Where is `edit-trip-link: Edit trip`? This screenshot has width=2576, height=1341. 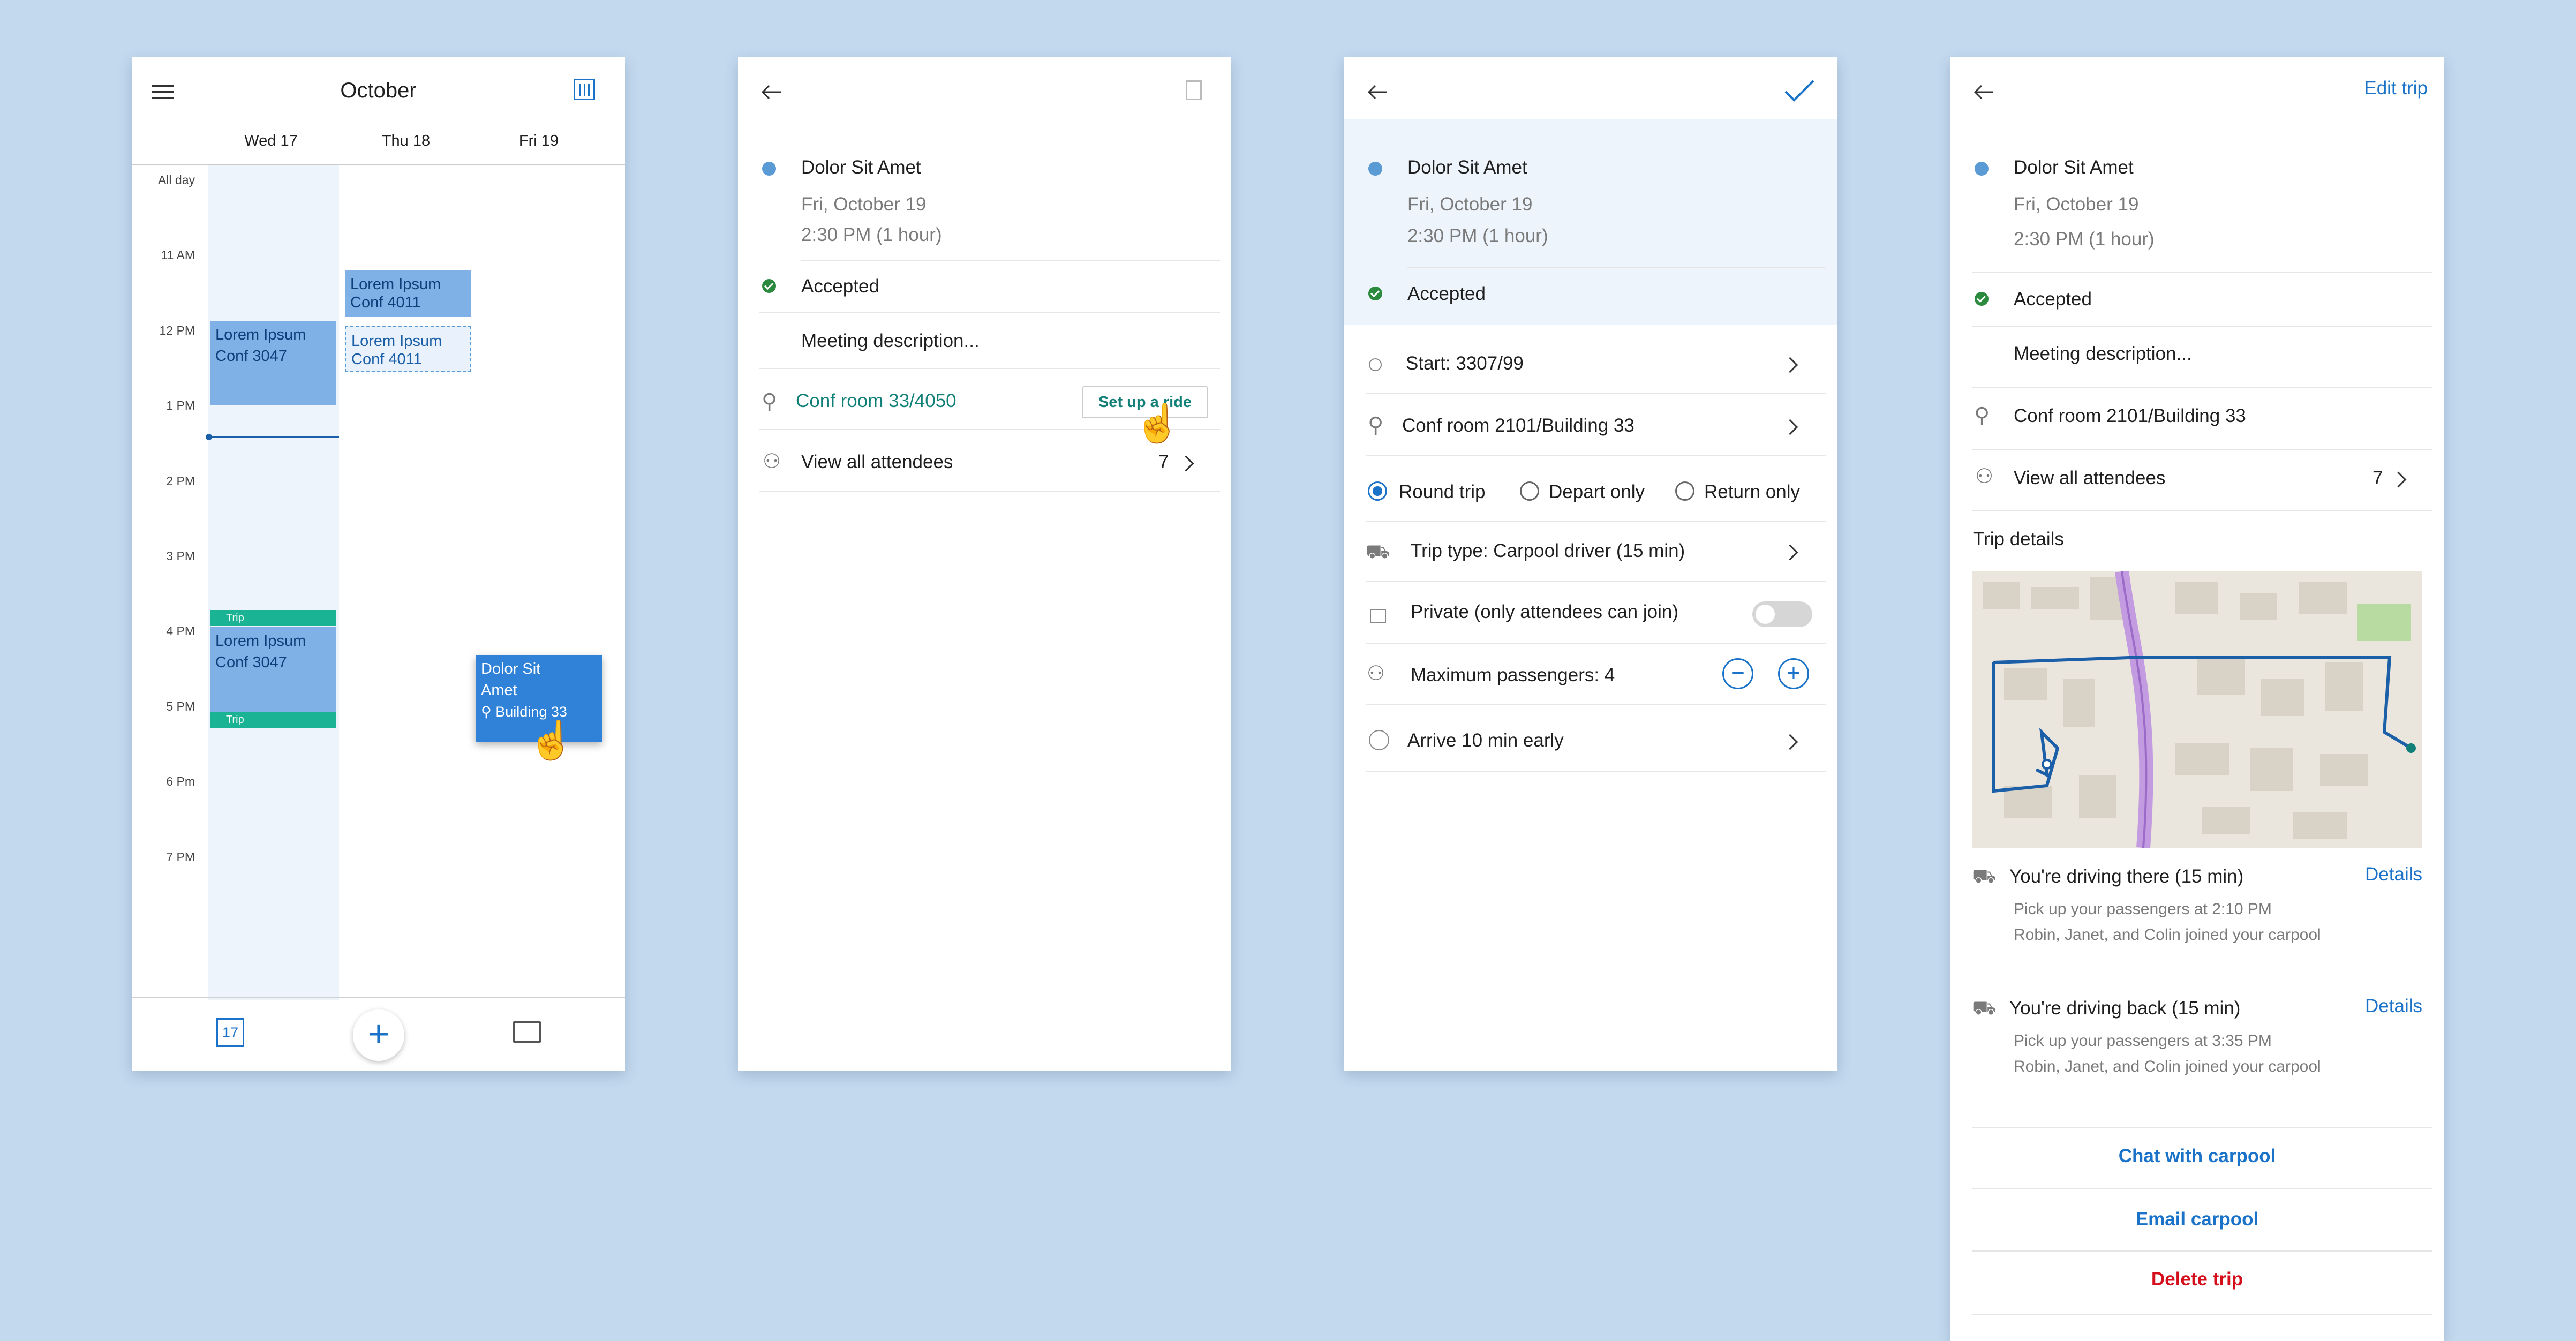
edit-trip-link: Edit trip is located at coordinates (2396, 88).